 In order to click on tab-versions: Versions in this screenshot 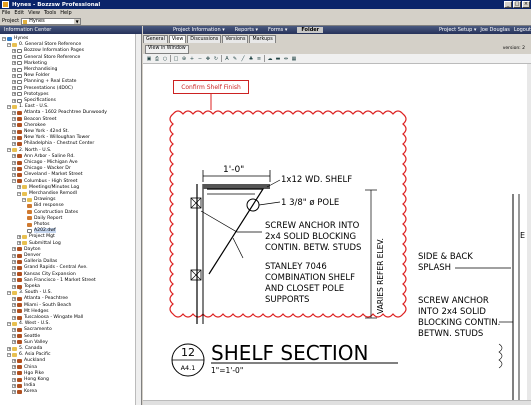, I will do `click(235, 39)`.